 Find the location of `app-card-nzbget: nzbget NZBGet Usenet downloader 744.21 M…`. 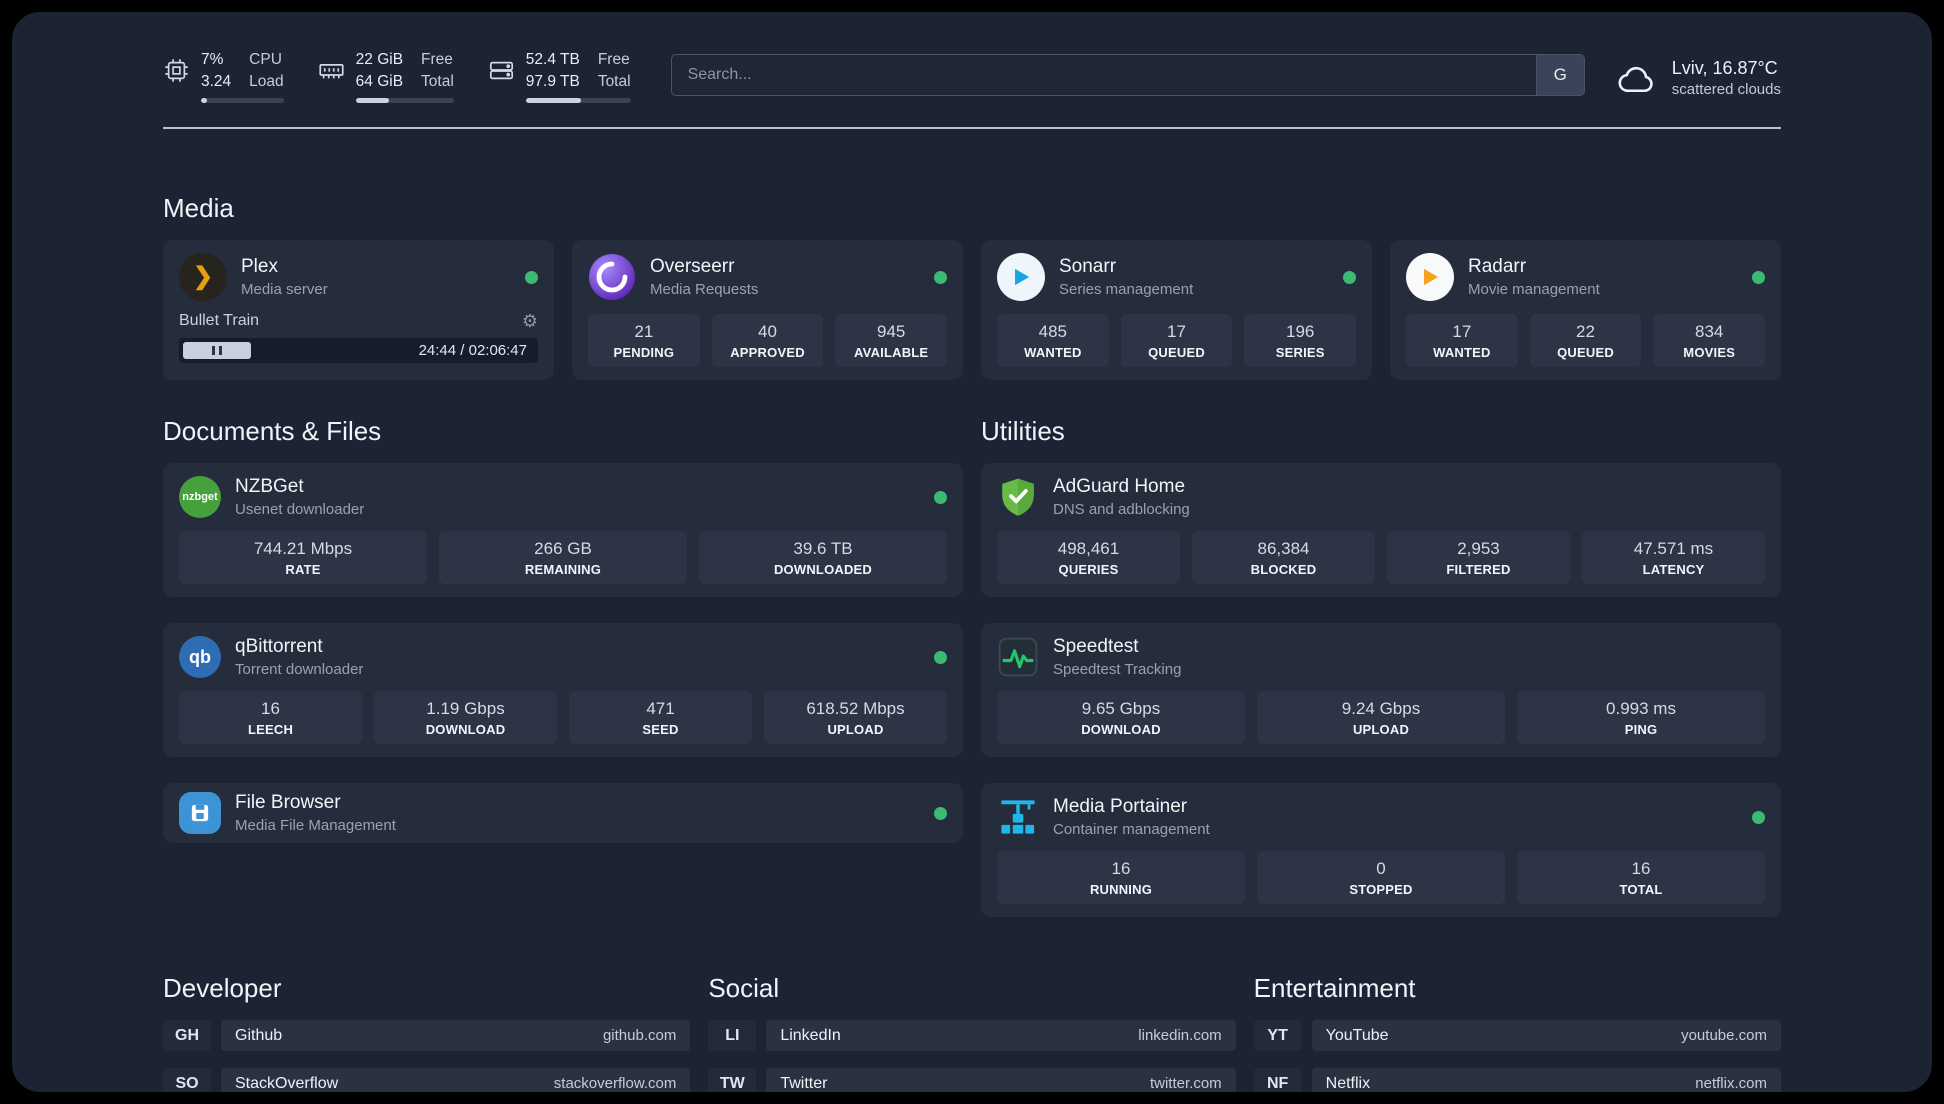

app-card-nzbget: nzbget NZBGet Usenet downloader 744.21 M… is located at coordinates (563, 530).